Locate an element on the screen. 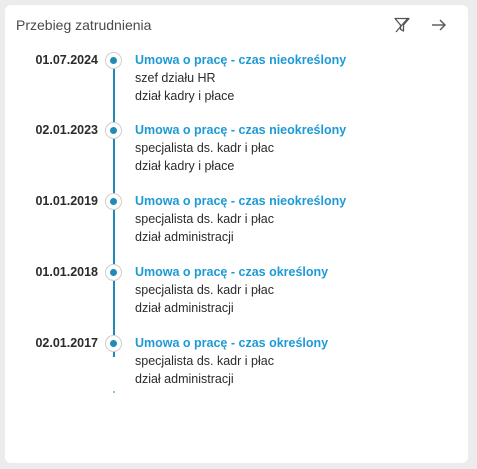 This screenshot has width=477, height=469. entry-date: 01.07.2024 is located at coordinates (66, 60).